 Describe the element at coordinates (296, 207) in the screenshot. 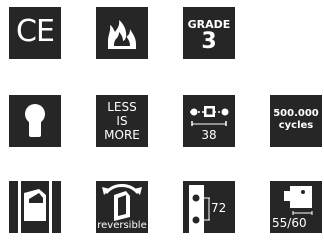

I see `lock-dimensions-tile: 55/60` at that location.